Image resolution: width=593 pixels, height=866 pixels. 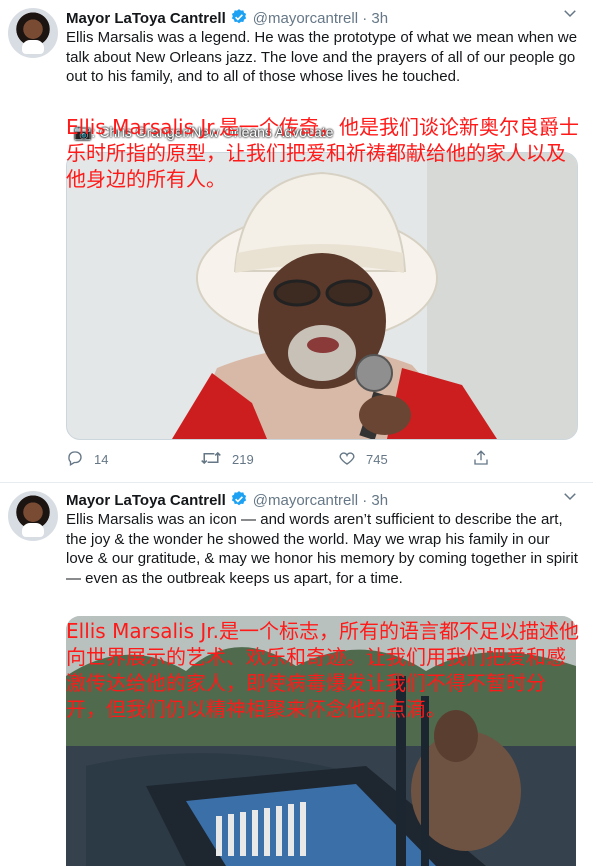 I want to click on share-icon, so click(x=486, y=459).